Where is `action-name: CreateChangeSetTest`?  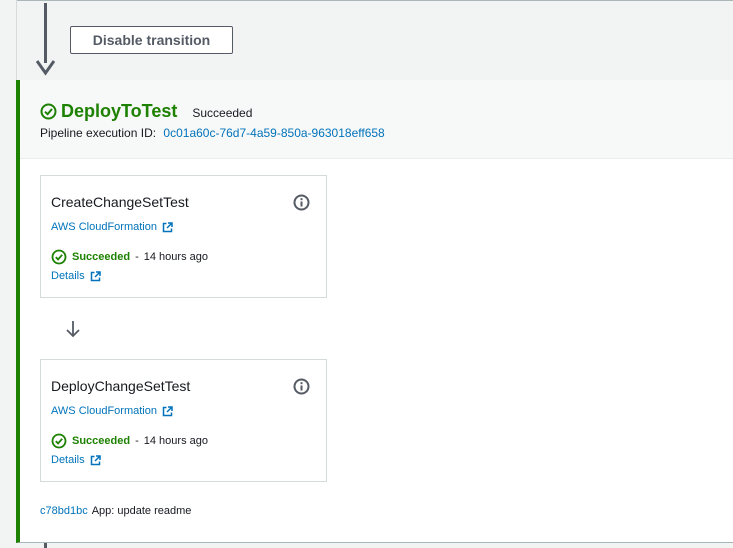
action-name: CreateChangeSetTest is located at coordinates (120, 202).